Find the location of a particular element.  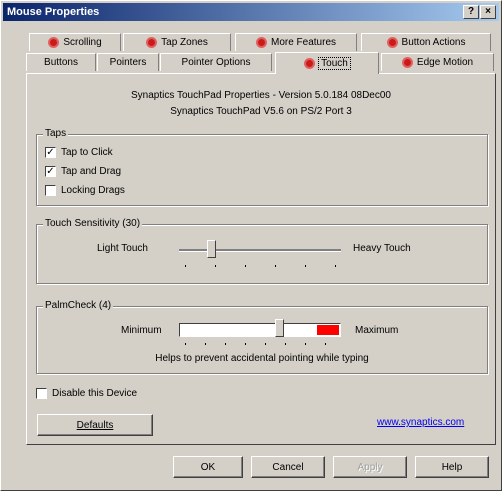

tap-to-click-checkbox: ✓ is located at coordinates (50, 152).